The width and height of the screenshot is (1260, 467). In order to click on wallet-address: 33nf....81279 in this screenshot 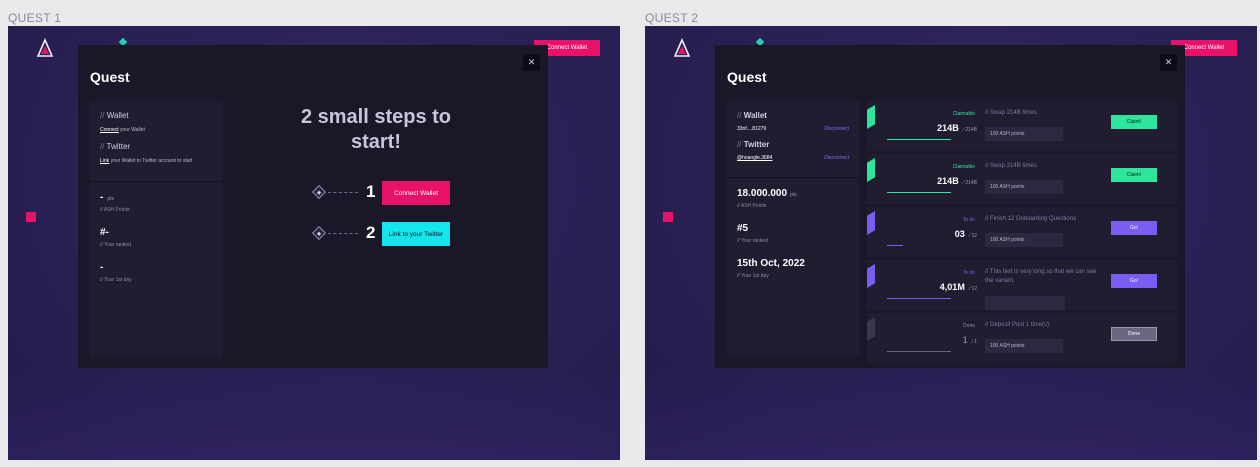, I will do `click(752, 129)`.